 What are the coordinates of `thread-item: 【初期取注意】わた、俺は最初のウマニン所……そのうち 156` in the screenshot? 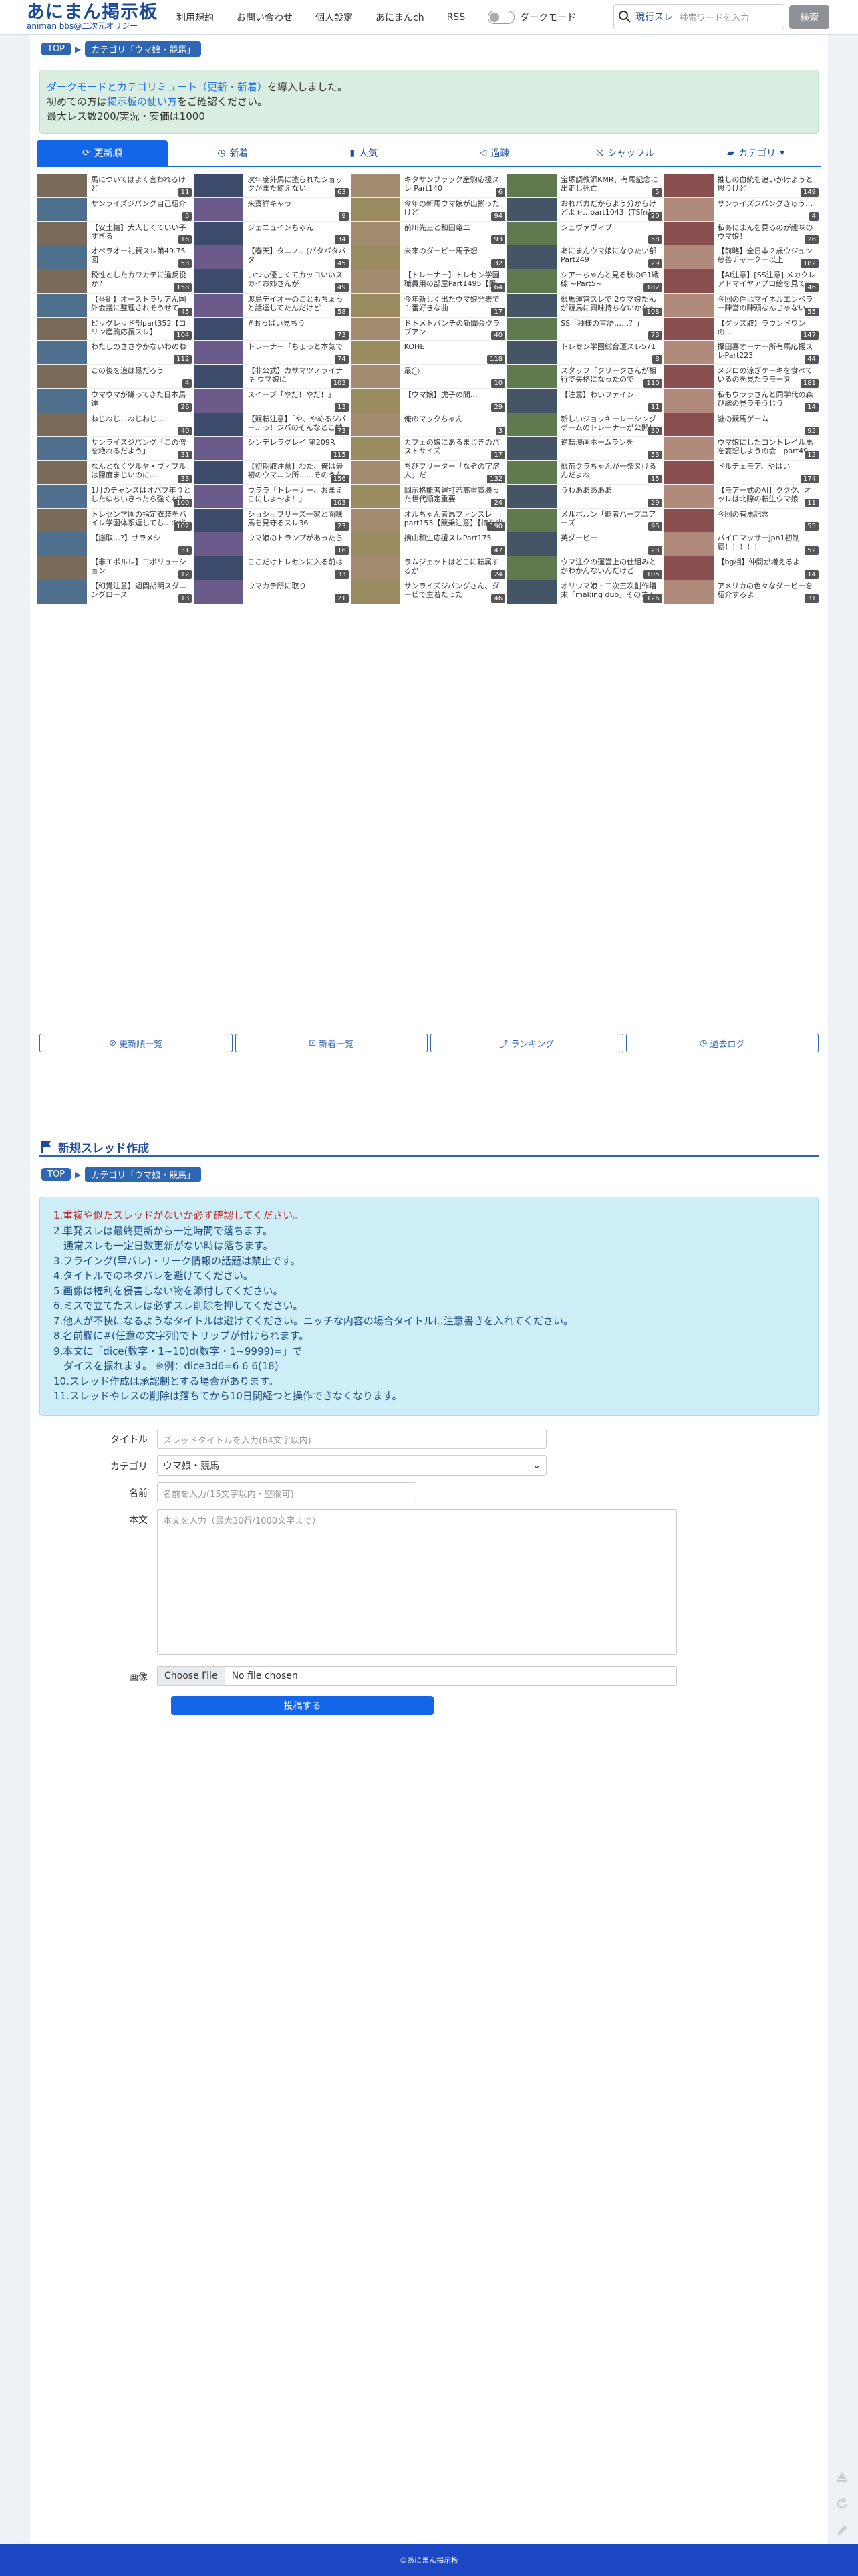 It's located at (272, 473).